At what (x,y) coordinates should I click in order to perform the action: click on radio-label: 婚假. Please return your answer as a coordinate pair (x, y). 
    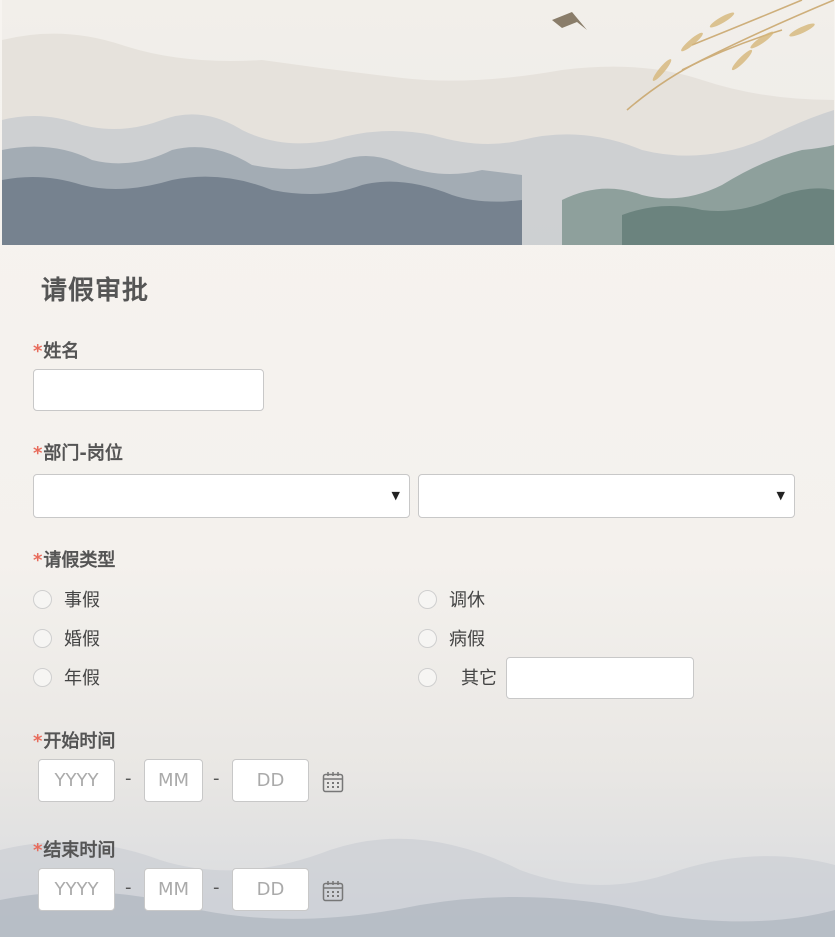
    Looking at the image, I should click on (82, 639).